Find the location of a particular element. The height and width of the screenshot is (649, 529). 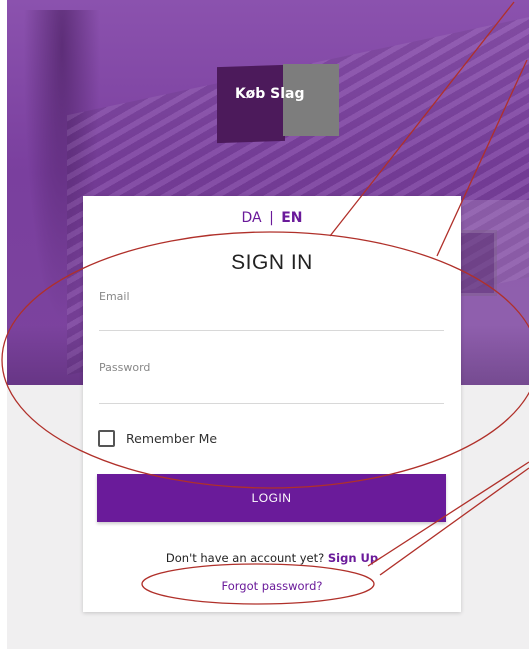

building-window is located at coordinates (477, 263).